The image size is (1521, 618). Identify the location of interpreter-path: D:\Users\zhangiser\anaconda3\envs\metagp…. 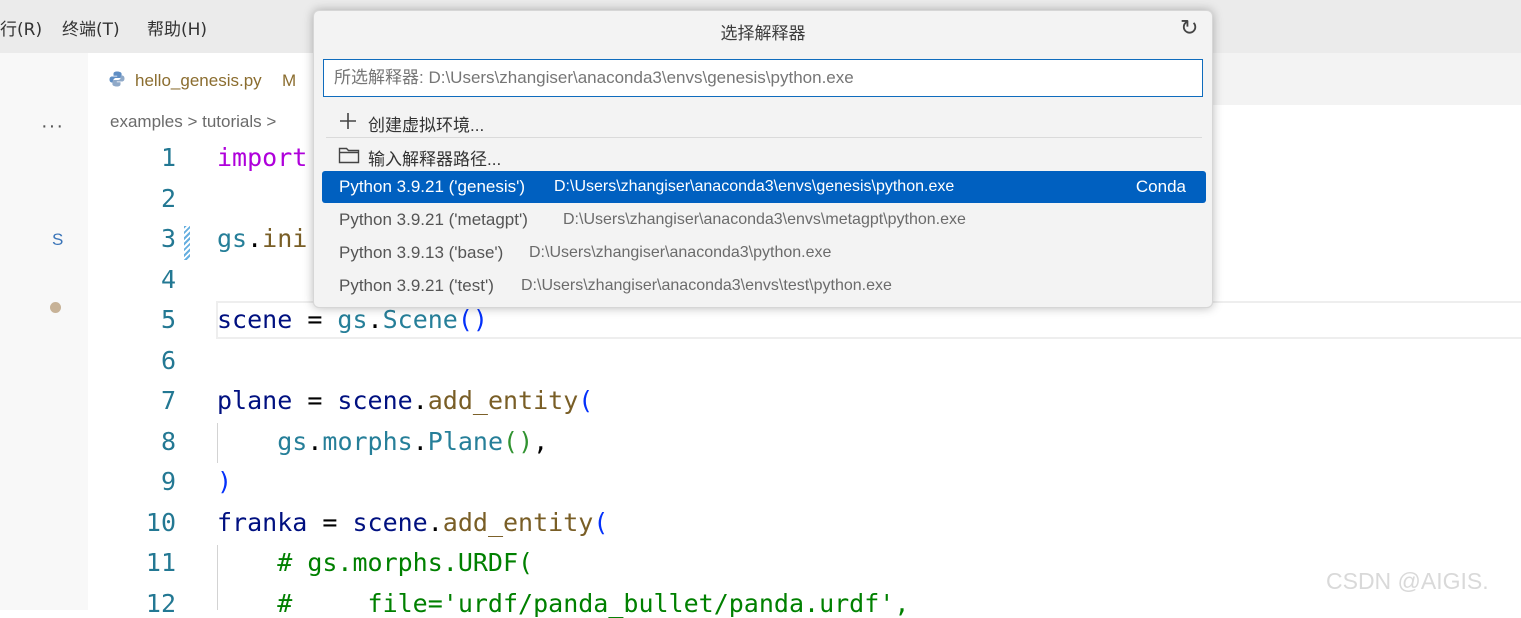
(764, 219).